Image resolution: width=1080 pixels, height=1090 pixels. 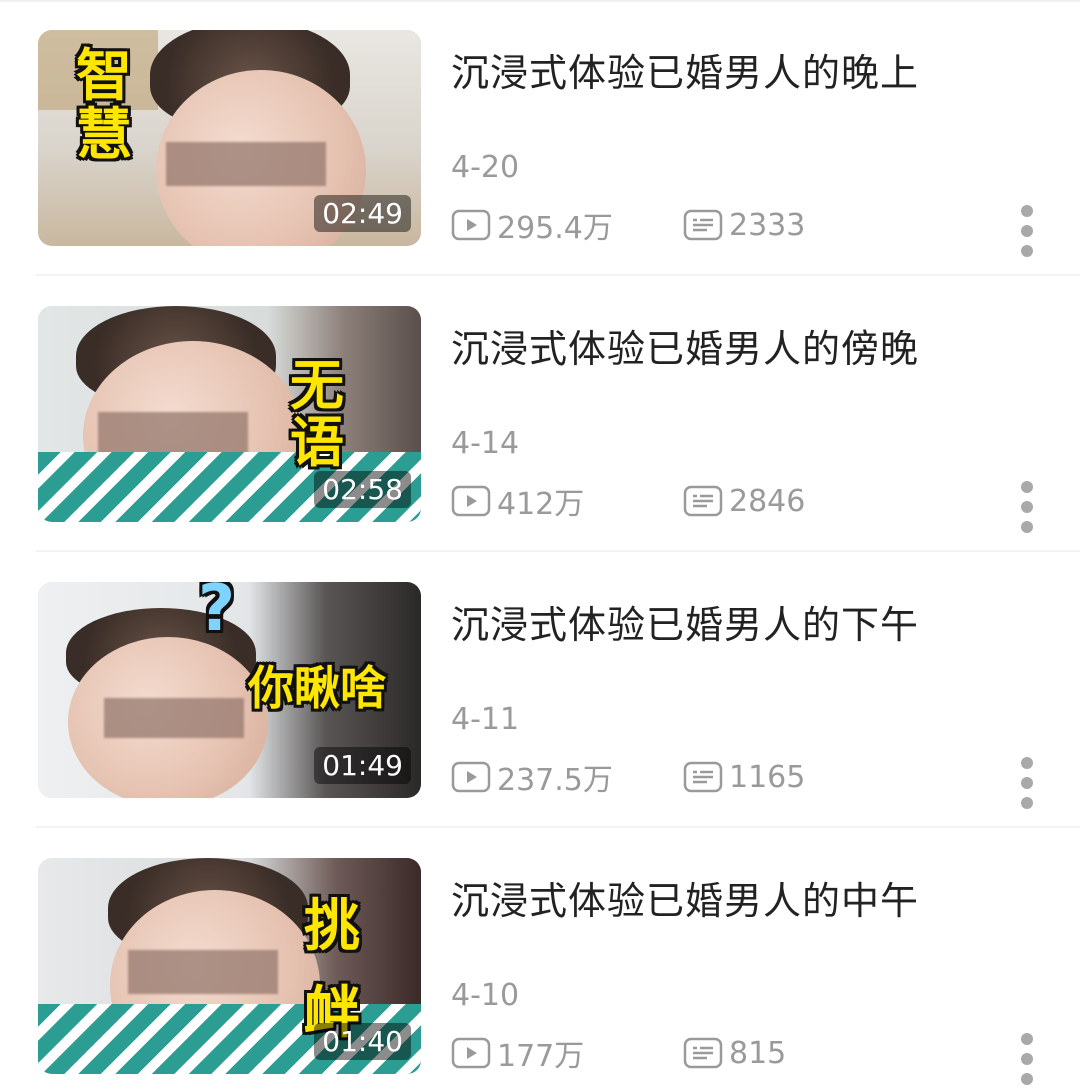 I want to click on play-count: 295.4万, so click(x=532, y=225).